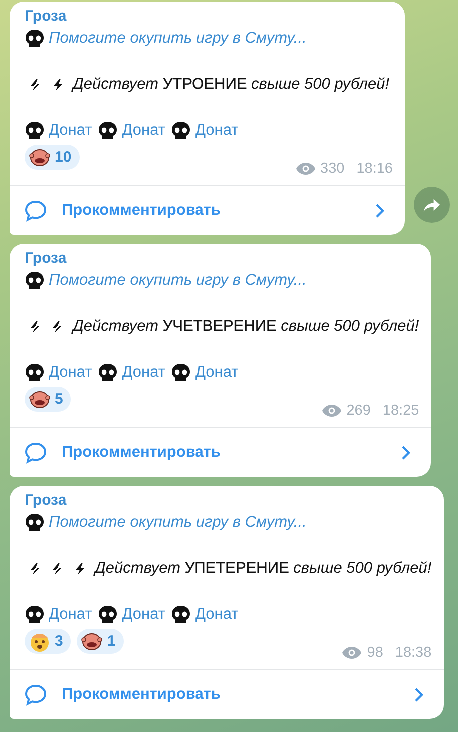  Describe the element at coordinates (48, 641) in the screenshot. I see `reaction-button: 3` at that location.